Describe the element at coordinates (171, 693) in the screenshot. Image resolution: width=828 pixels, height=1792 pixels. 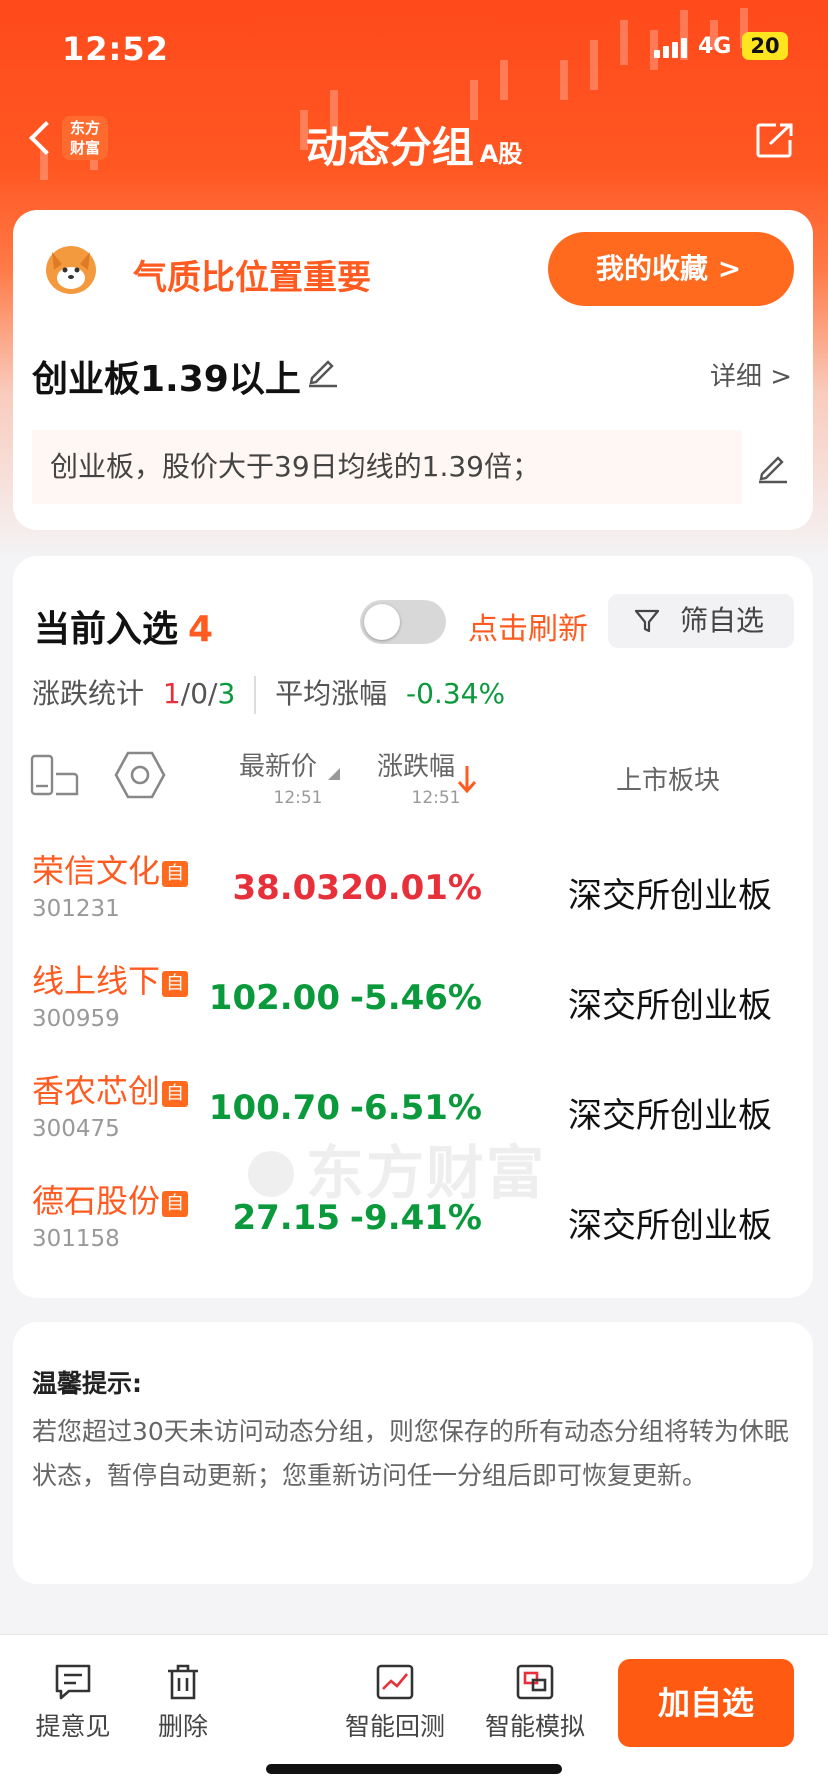
I see `stats-up: 1` at that location.